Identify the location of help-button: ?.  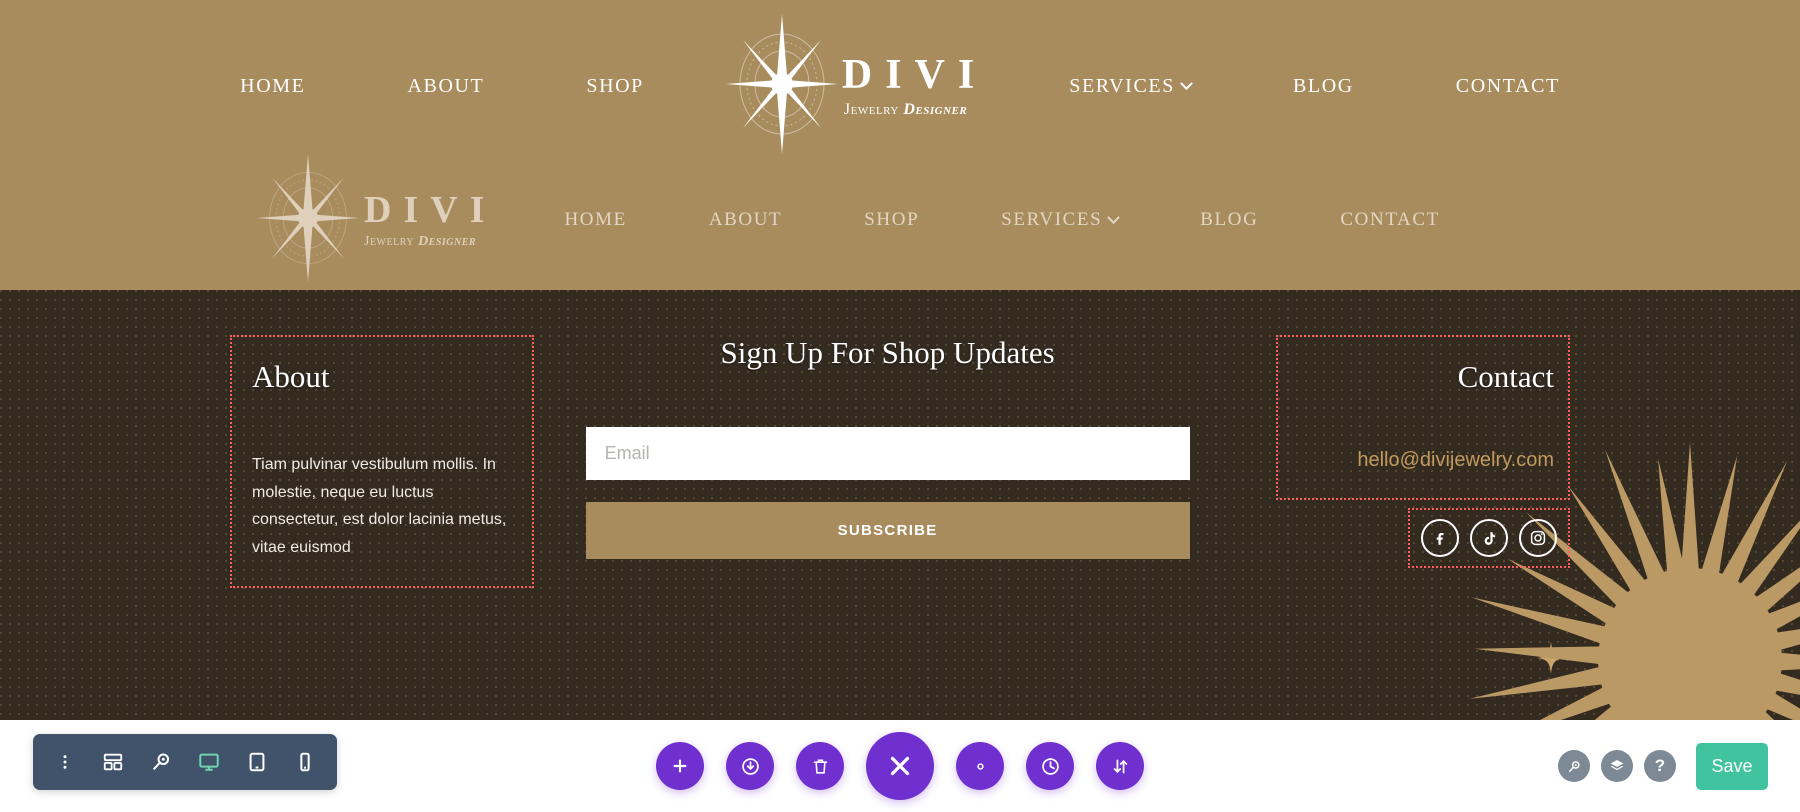
(1660, 766).